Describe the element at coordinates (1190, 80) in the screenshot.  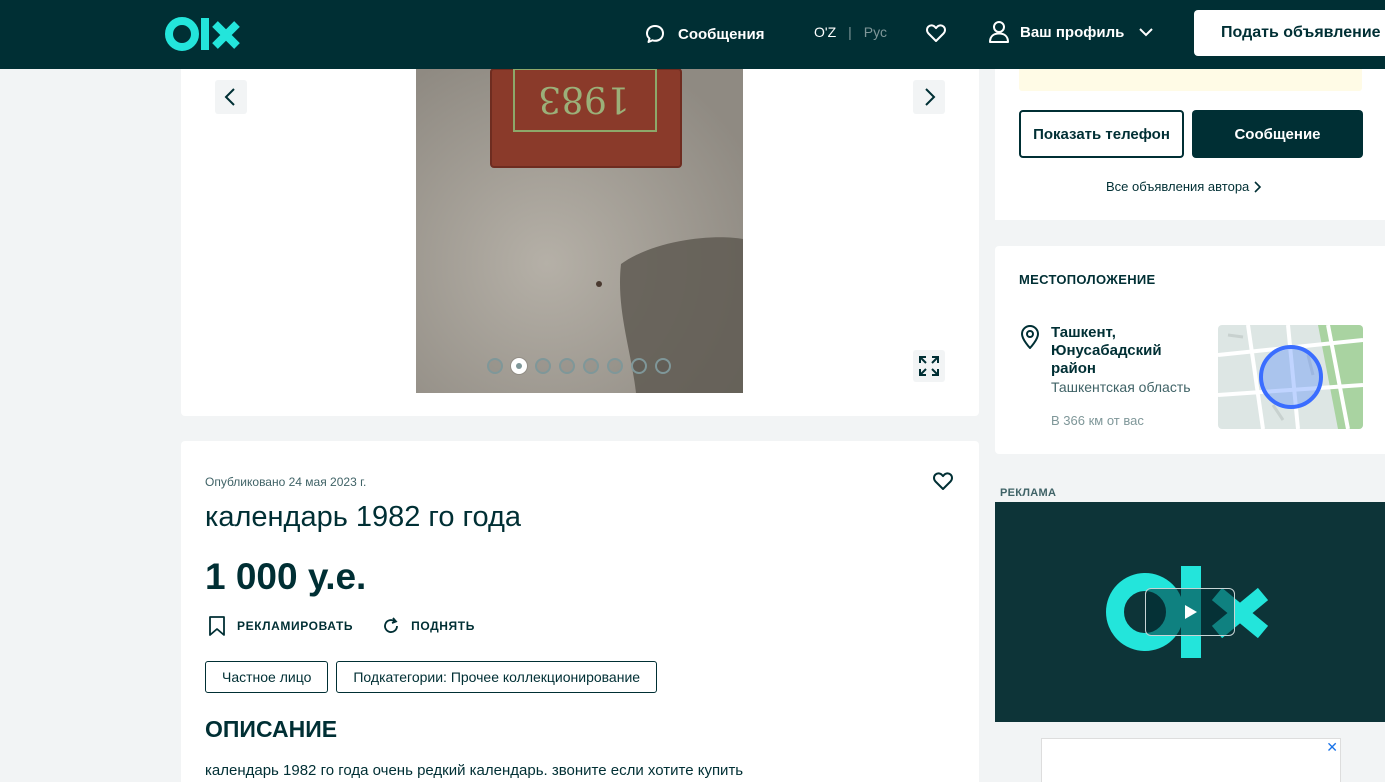
I see `seller-notice-strip` at that location.